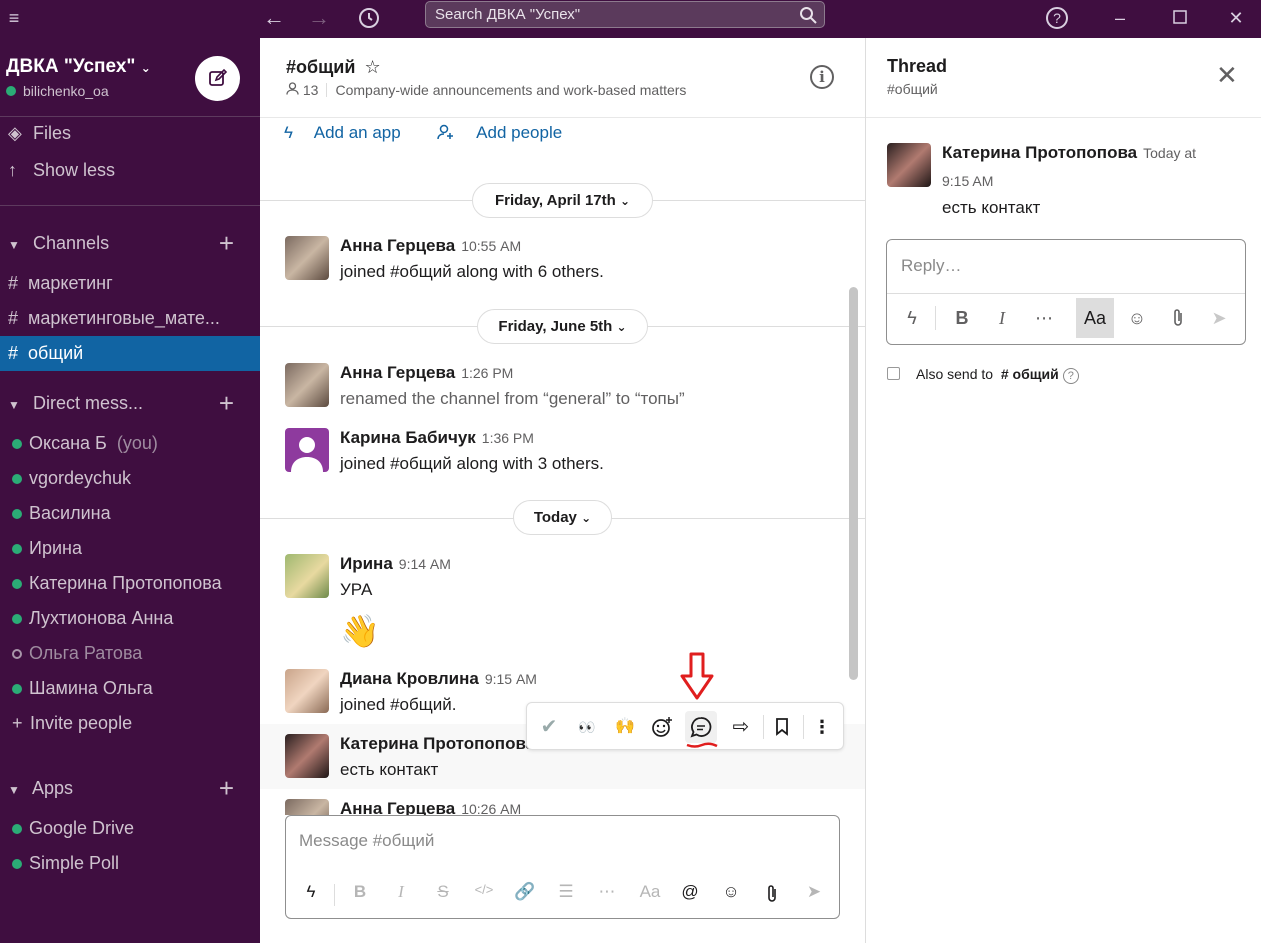 This screenshot has height=943, width=1261. What do you see at coordinates (78, 67) in the screenshot?
I see `workspace-name: ДВКА "Успех" ⌄` at bounding box center [78, 67].